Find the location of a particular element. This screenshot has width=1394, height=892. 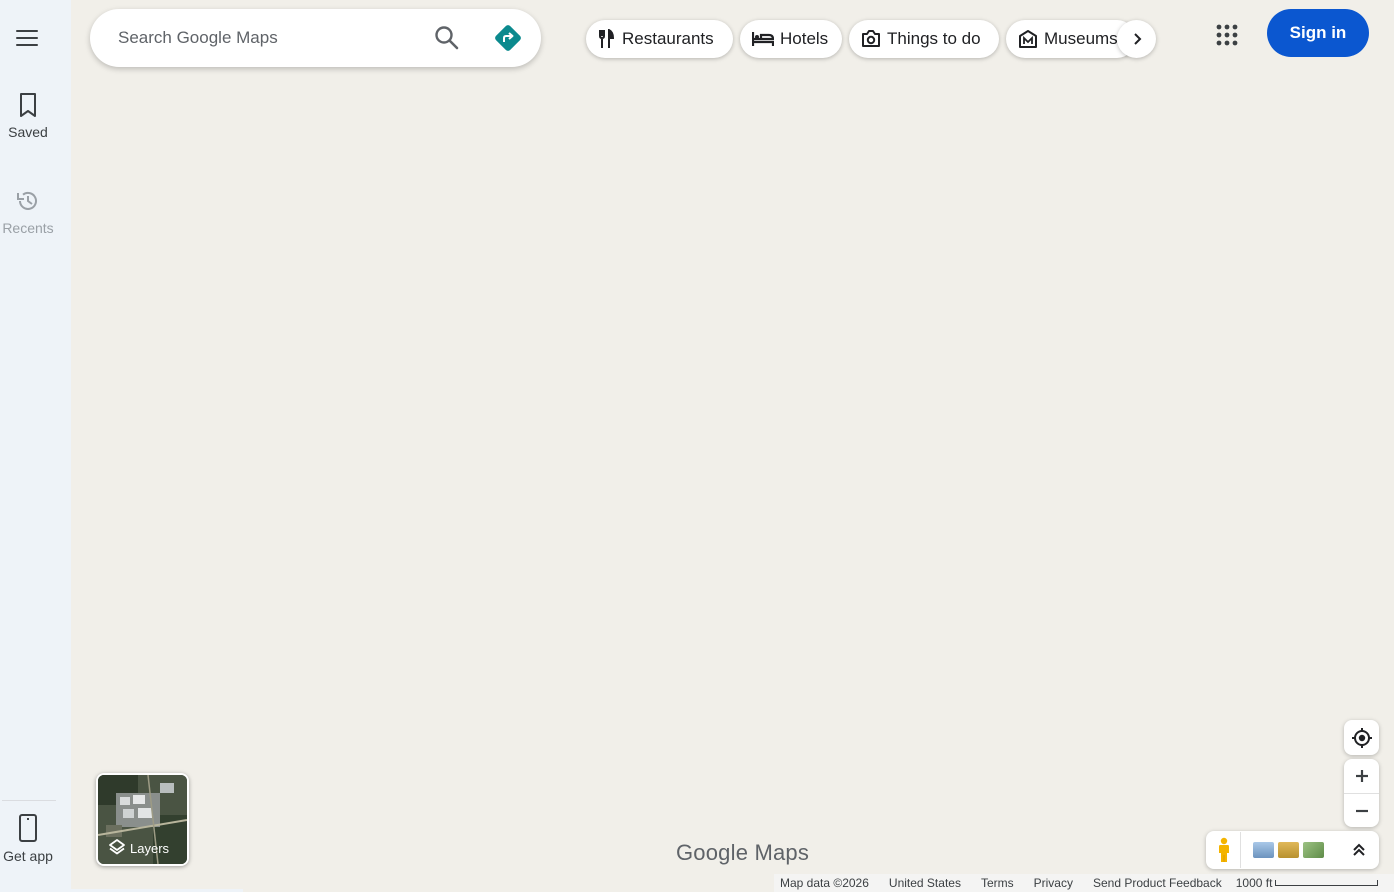

history-icon is located at coordinates (27, 200).